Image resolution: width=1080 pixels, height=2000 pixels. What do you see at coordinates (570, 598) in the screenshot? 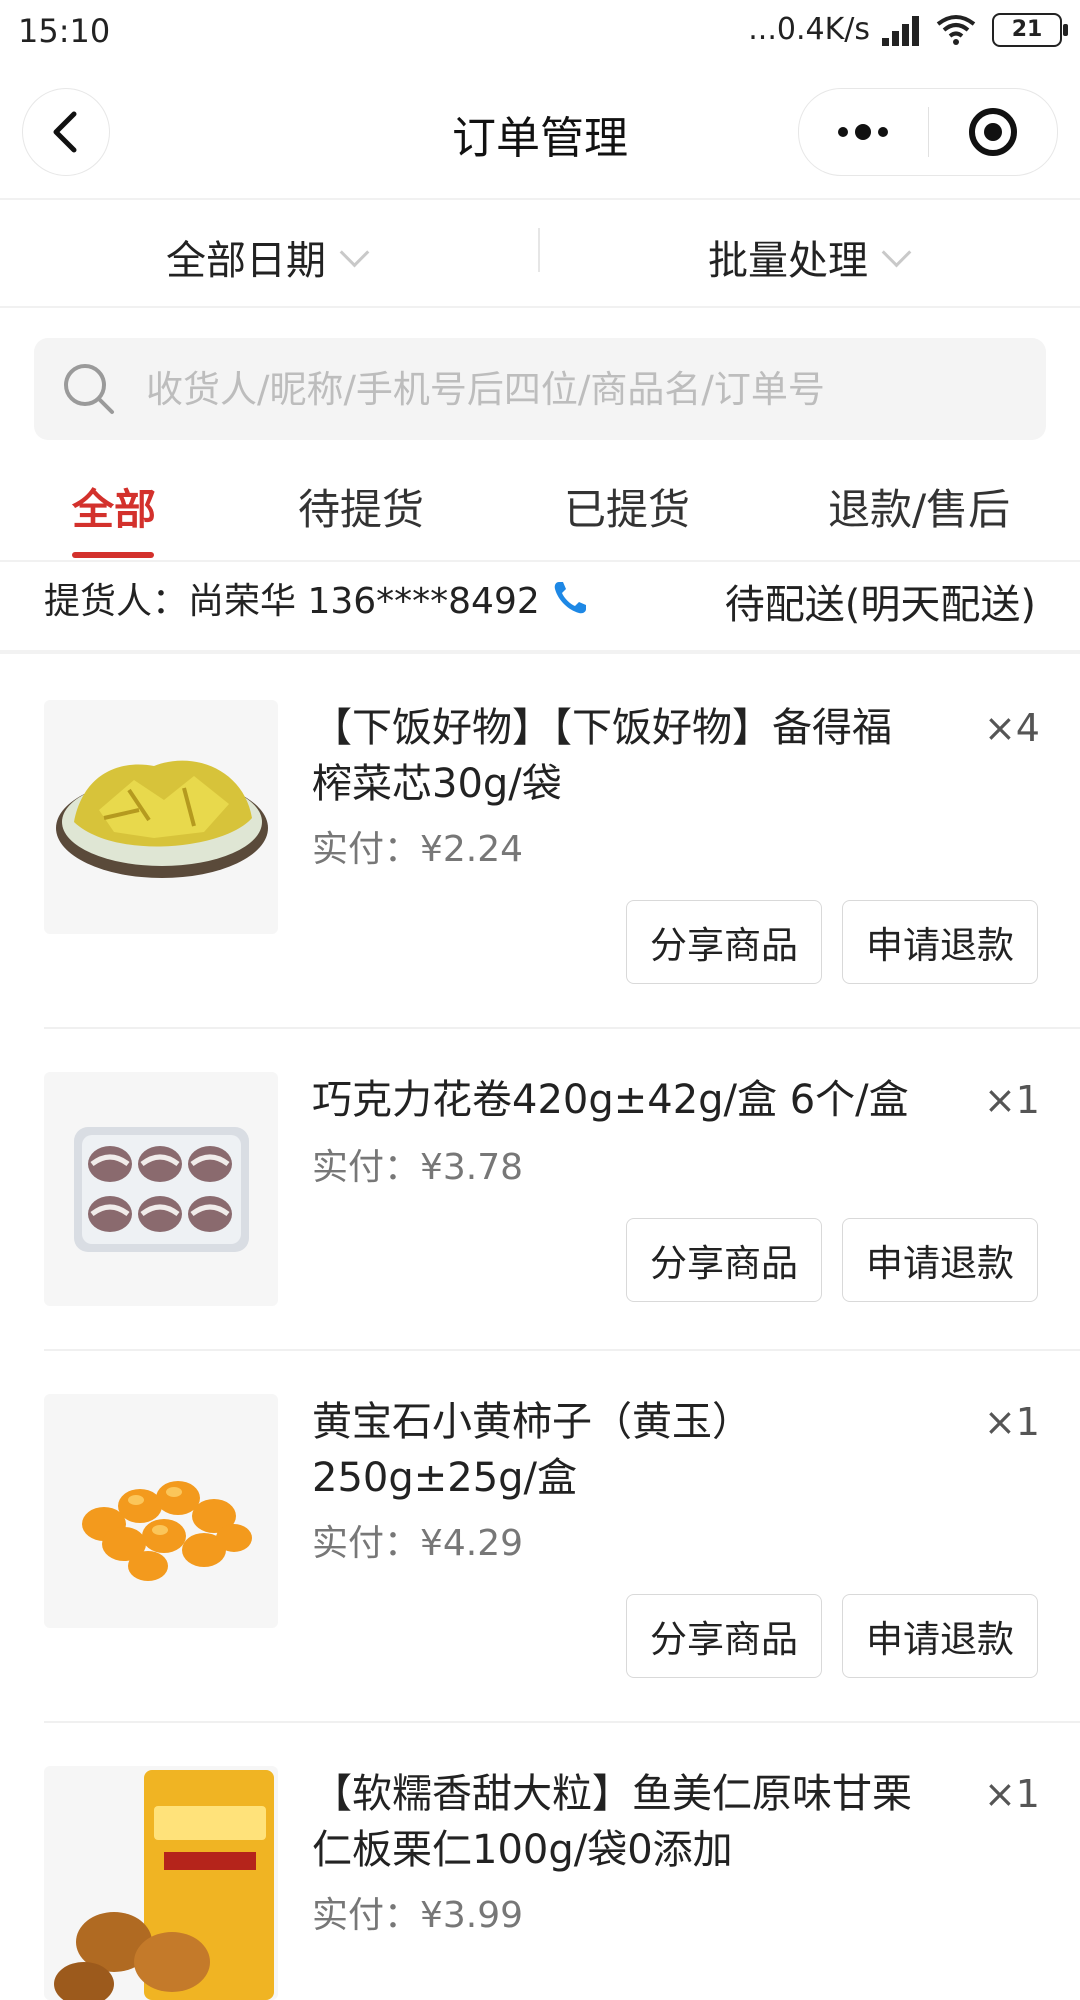
I see `phone-icon` at bounding box center [570, 598].